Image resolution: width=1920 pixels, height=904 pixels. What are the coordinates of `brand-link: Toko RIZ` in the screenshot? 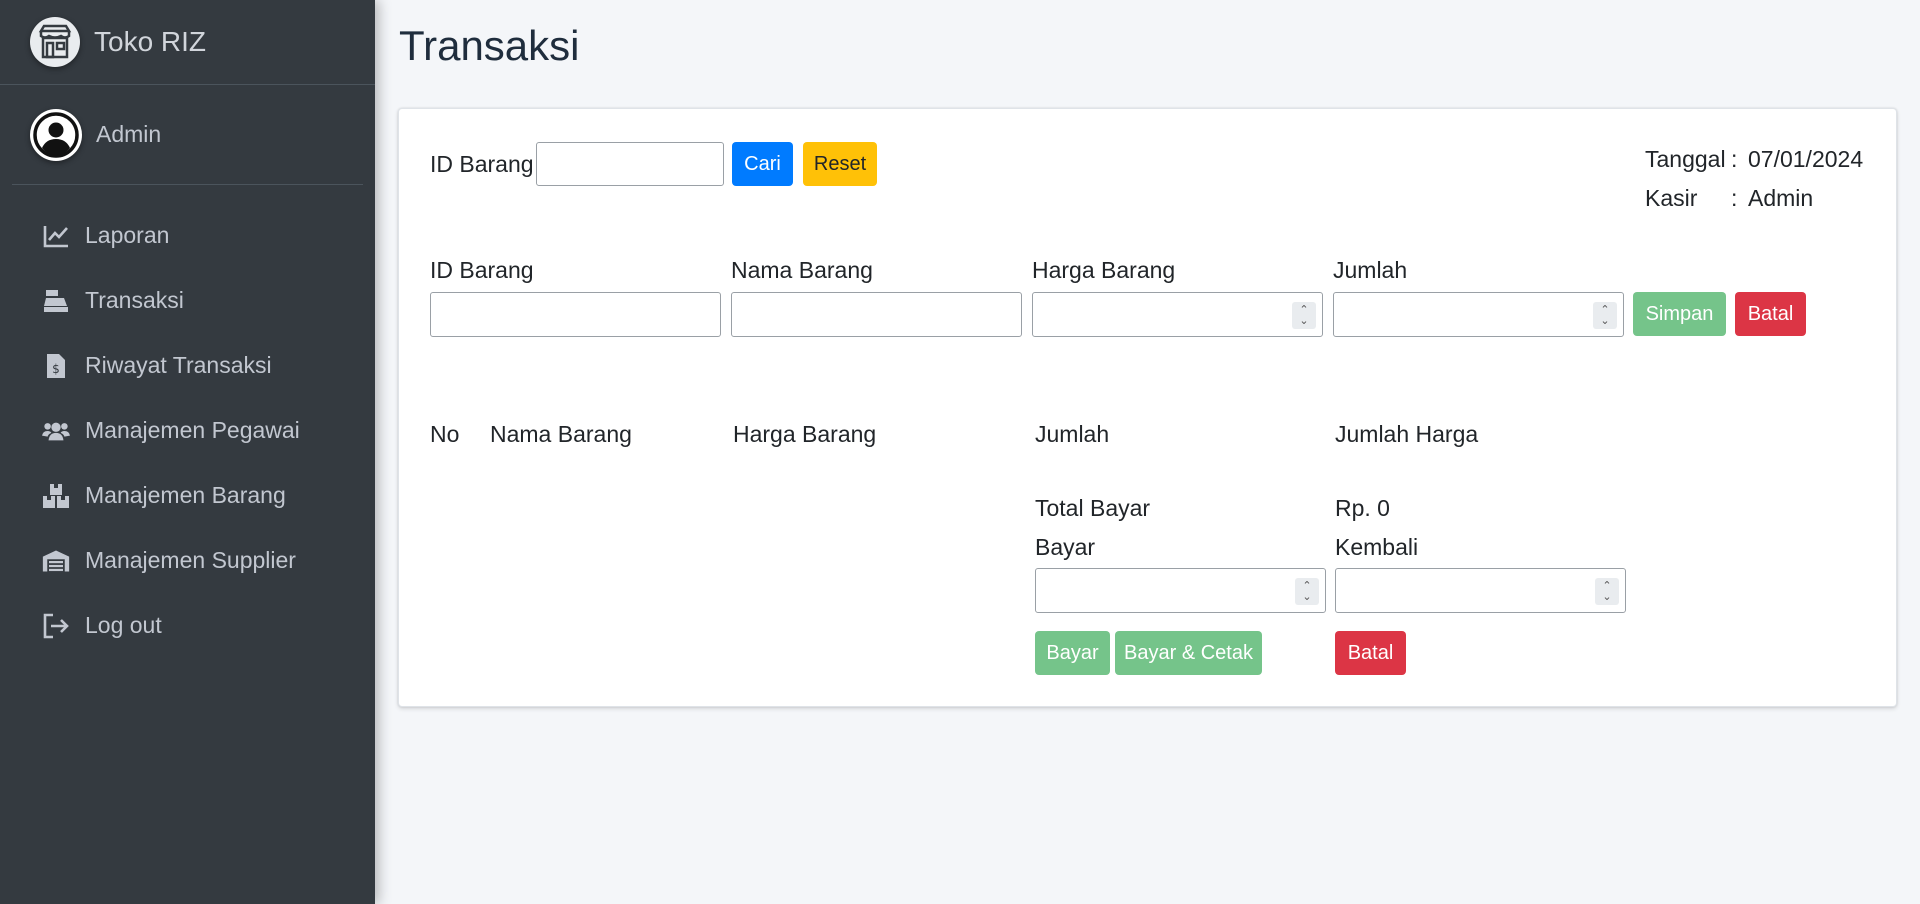 It's located at (187, 42).